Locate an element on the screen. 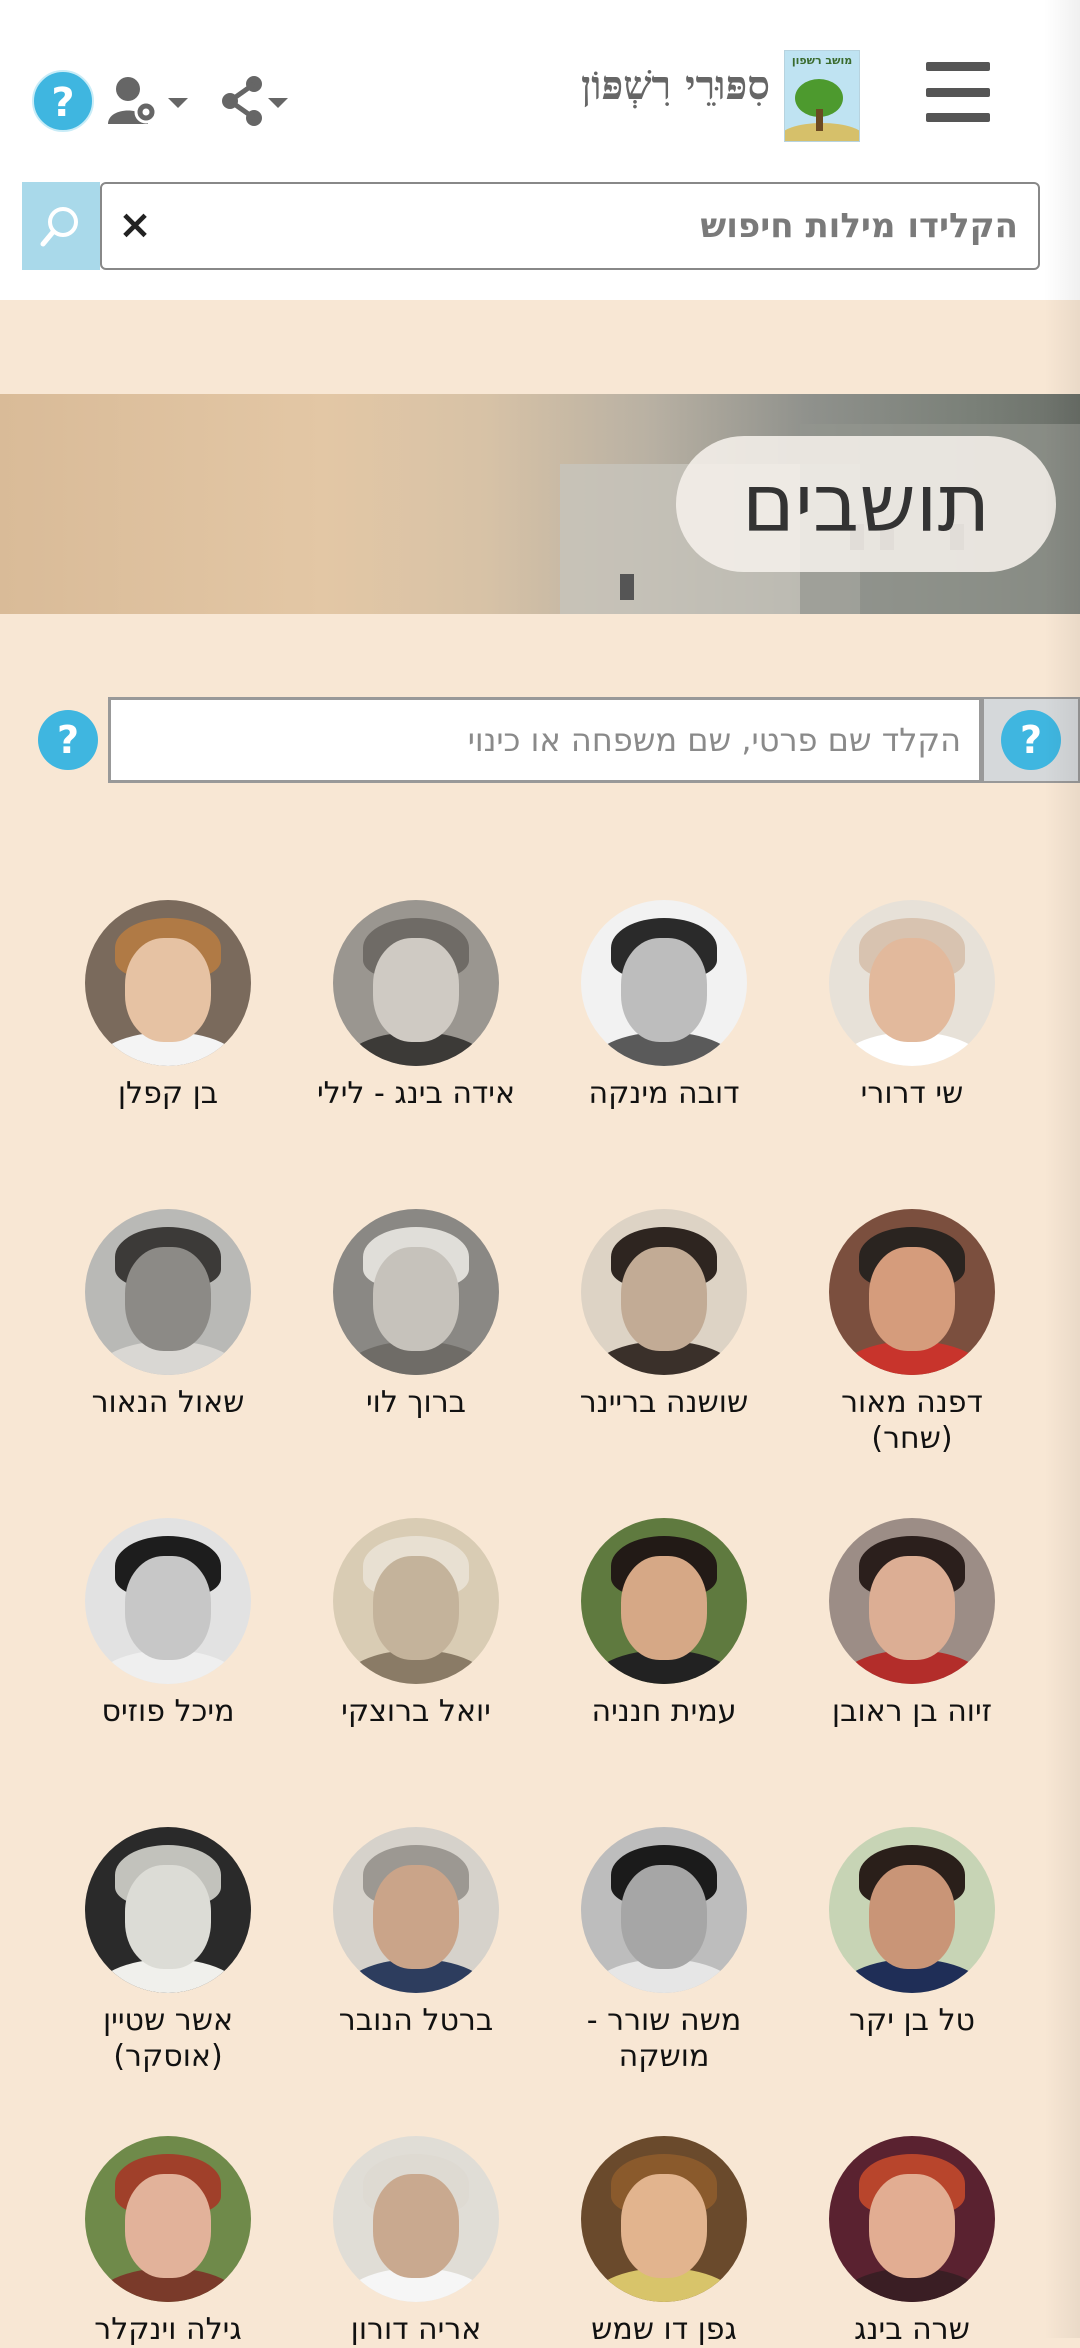  resident-name: משה שורר - מושקה is located at coordinates (664, 2039).